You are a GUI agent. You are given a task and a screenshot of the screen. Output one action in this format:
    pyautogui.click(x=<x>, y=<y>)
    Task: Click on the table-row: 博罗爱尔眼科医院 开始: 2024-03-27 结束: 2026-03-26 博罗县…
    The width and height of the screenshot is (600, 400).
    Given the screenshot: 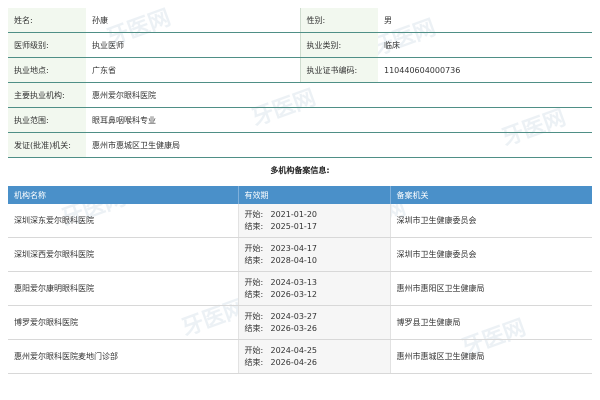 What is the action you would take?
    pyautogui.click(x=300, y=322)
    